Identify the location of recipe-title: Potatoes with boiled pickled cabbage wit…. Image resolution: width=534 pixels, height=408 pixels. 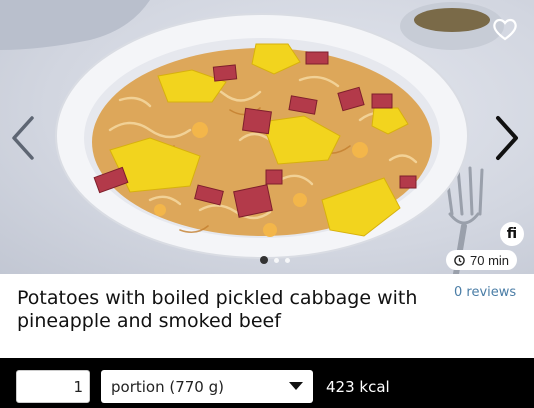
(217, 309).